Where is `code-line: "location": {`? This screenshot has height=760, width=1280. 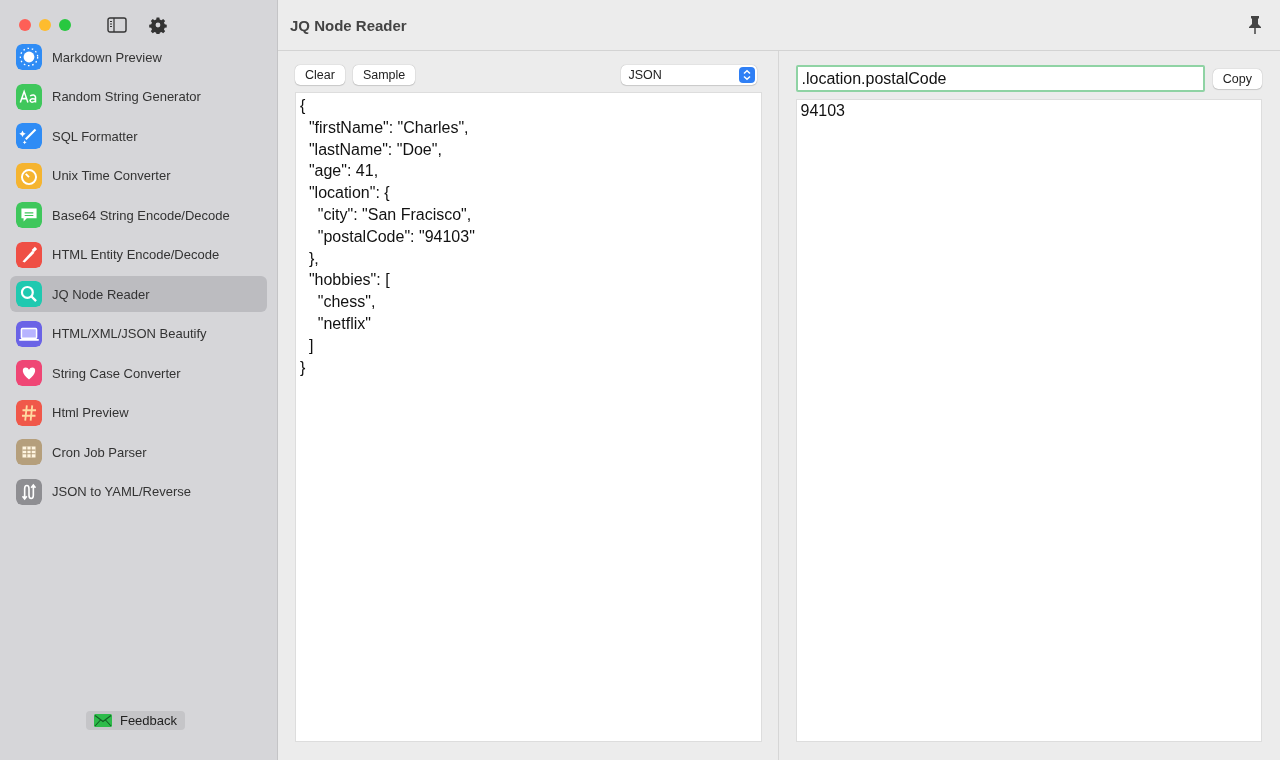 code-line: "location": { is located at coordinates (349, 193).